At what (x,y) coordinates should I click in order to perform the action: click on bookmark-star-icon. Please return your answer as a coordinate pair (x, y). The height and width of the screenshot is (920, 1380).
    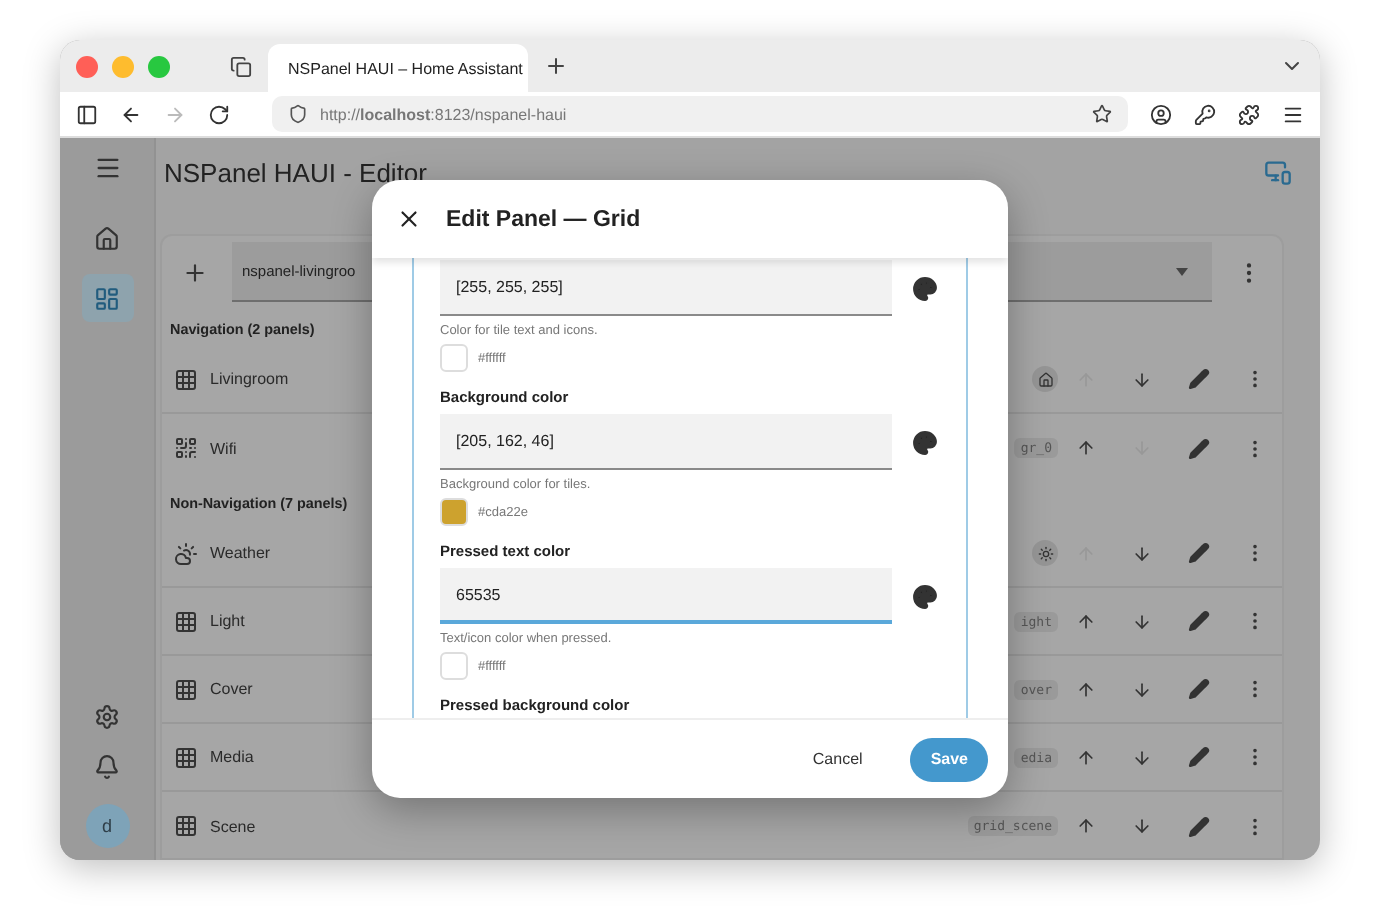
    Looking at the image, I should click on (1102, 114).